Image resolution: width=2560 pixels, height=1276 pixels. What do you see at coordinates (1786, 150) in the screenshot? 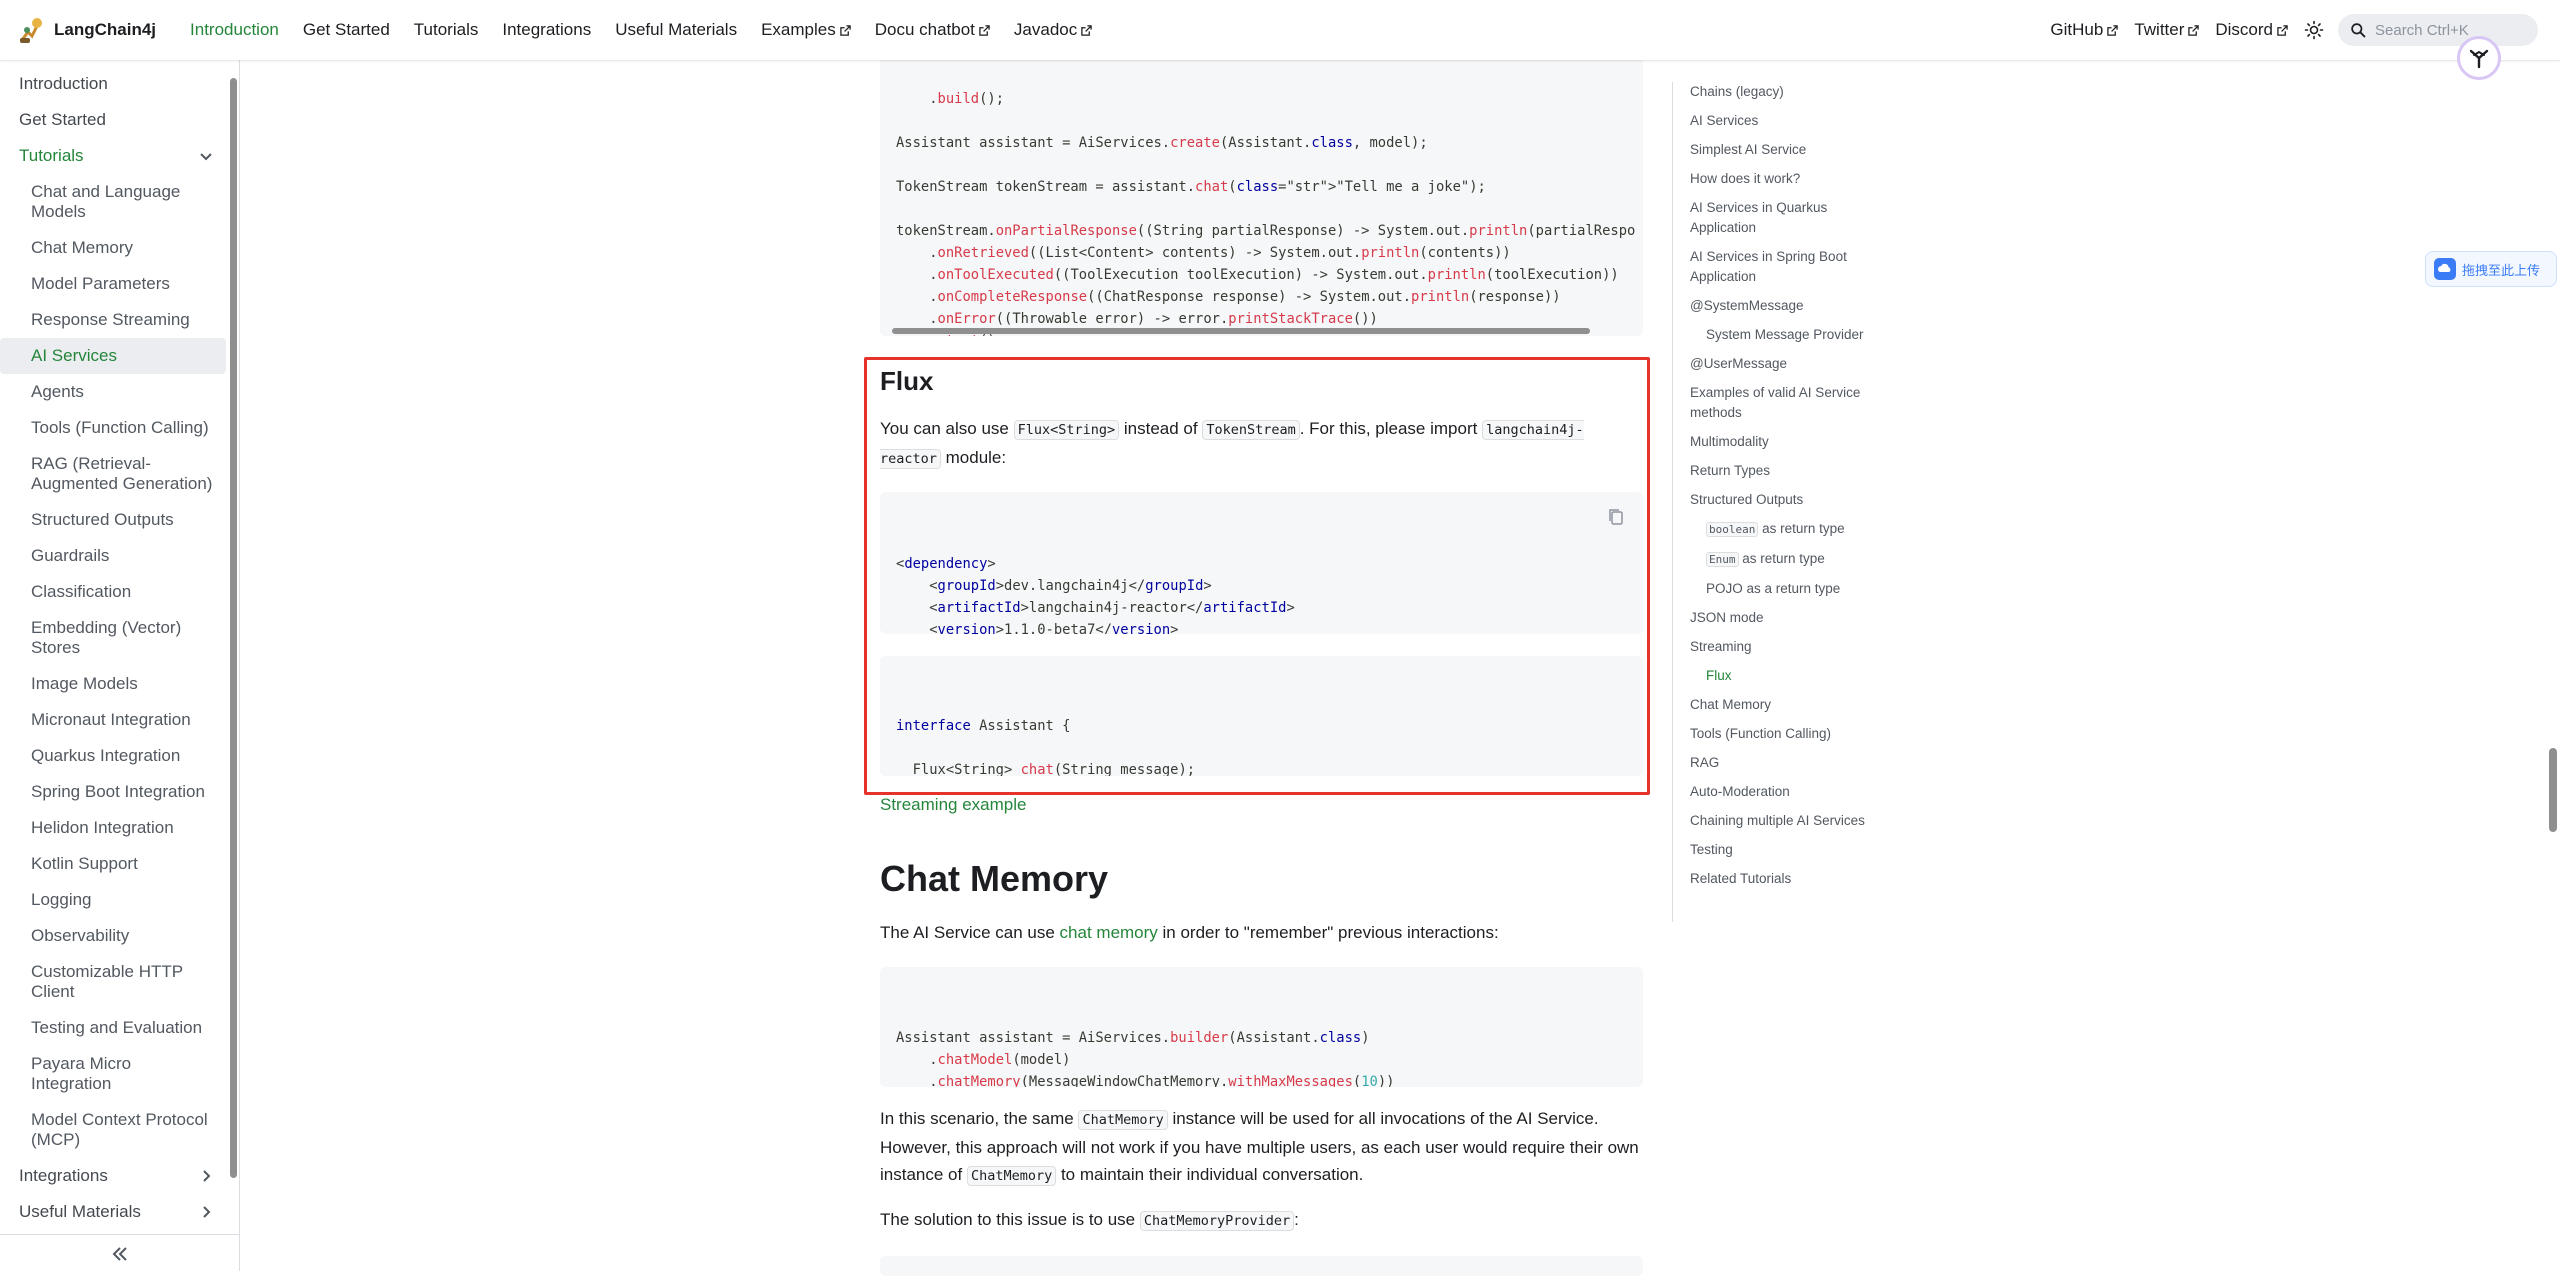
I see `toc-item-simplest-ai-service: Simplest AI Service` at bounding box center [1786, 150].